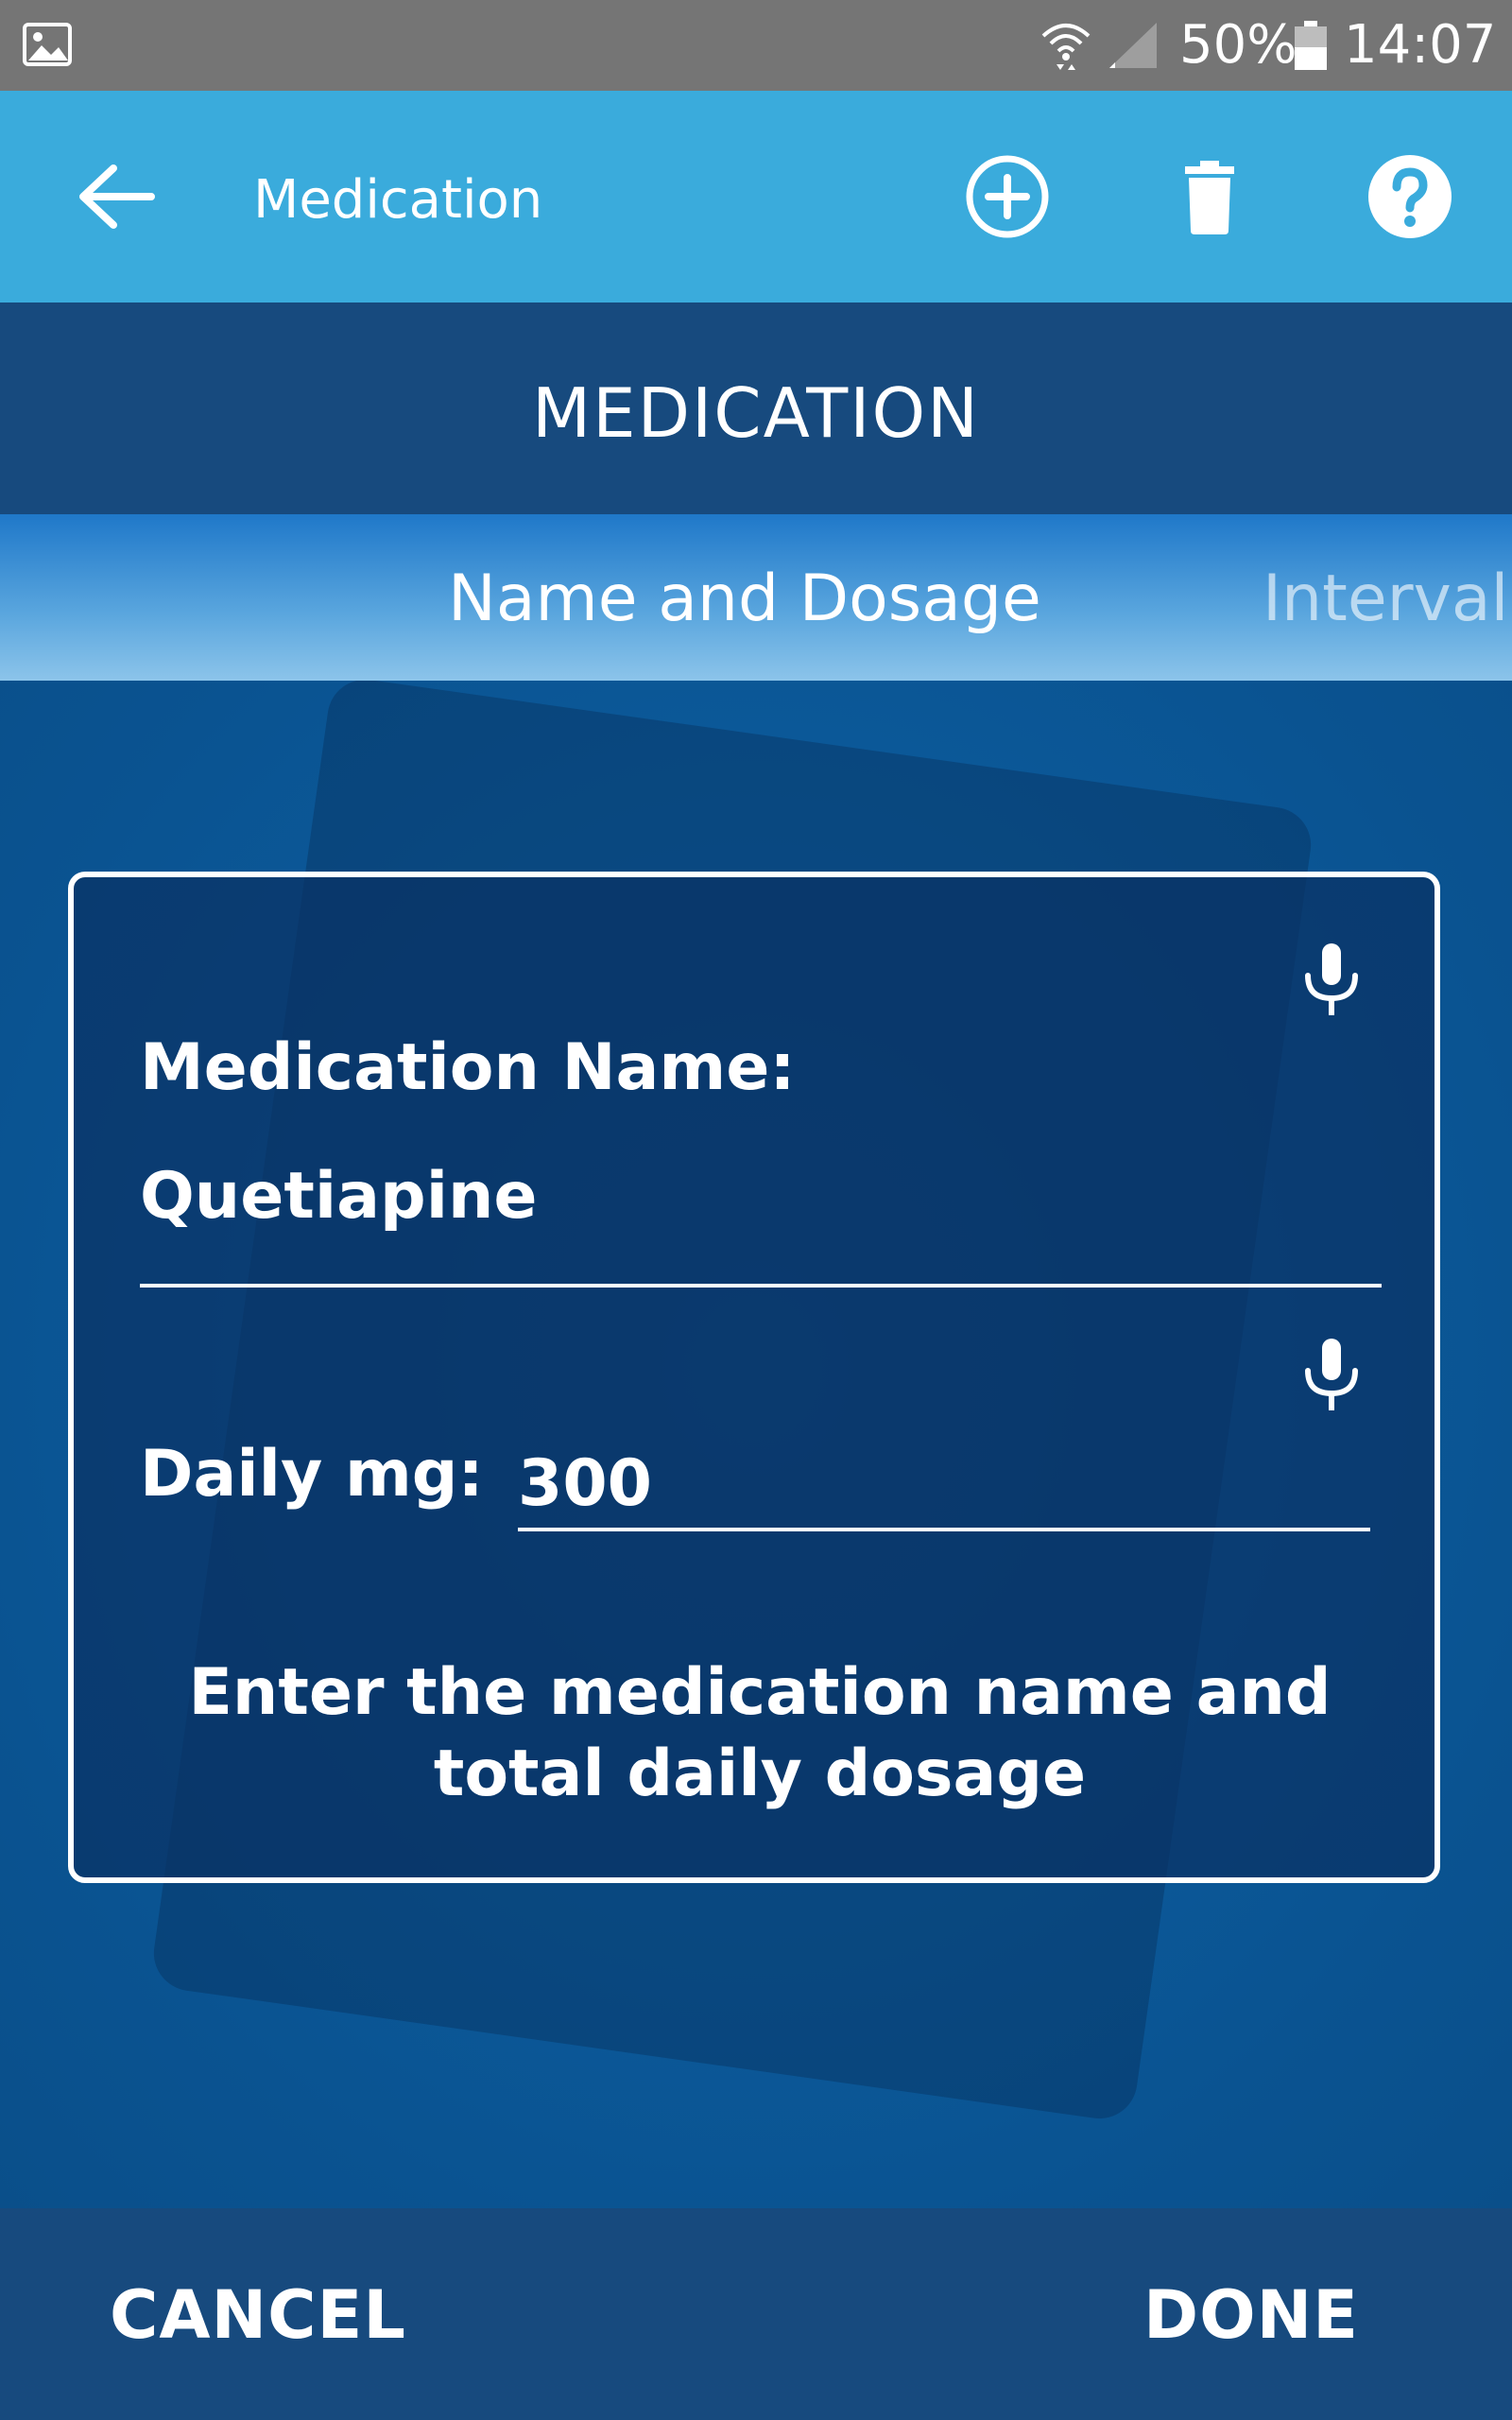 This screenshot has height=2420, width=1512. I want to click on daily-mg-label: Daily mg:, so click(312, 1474).